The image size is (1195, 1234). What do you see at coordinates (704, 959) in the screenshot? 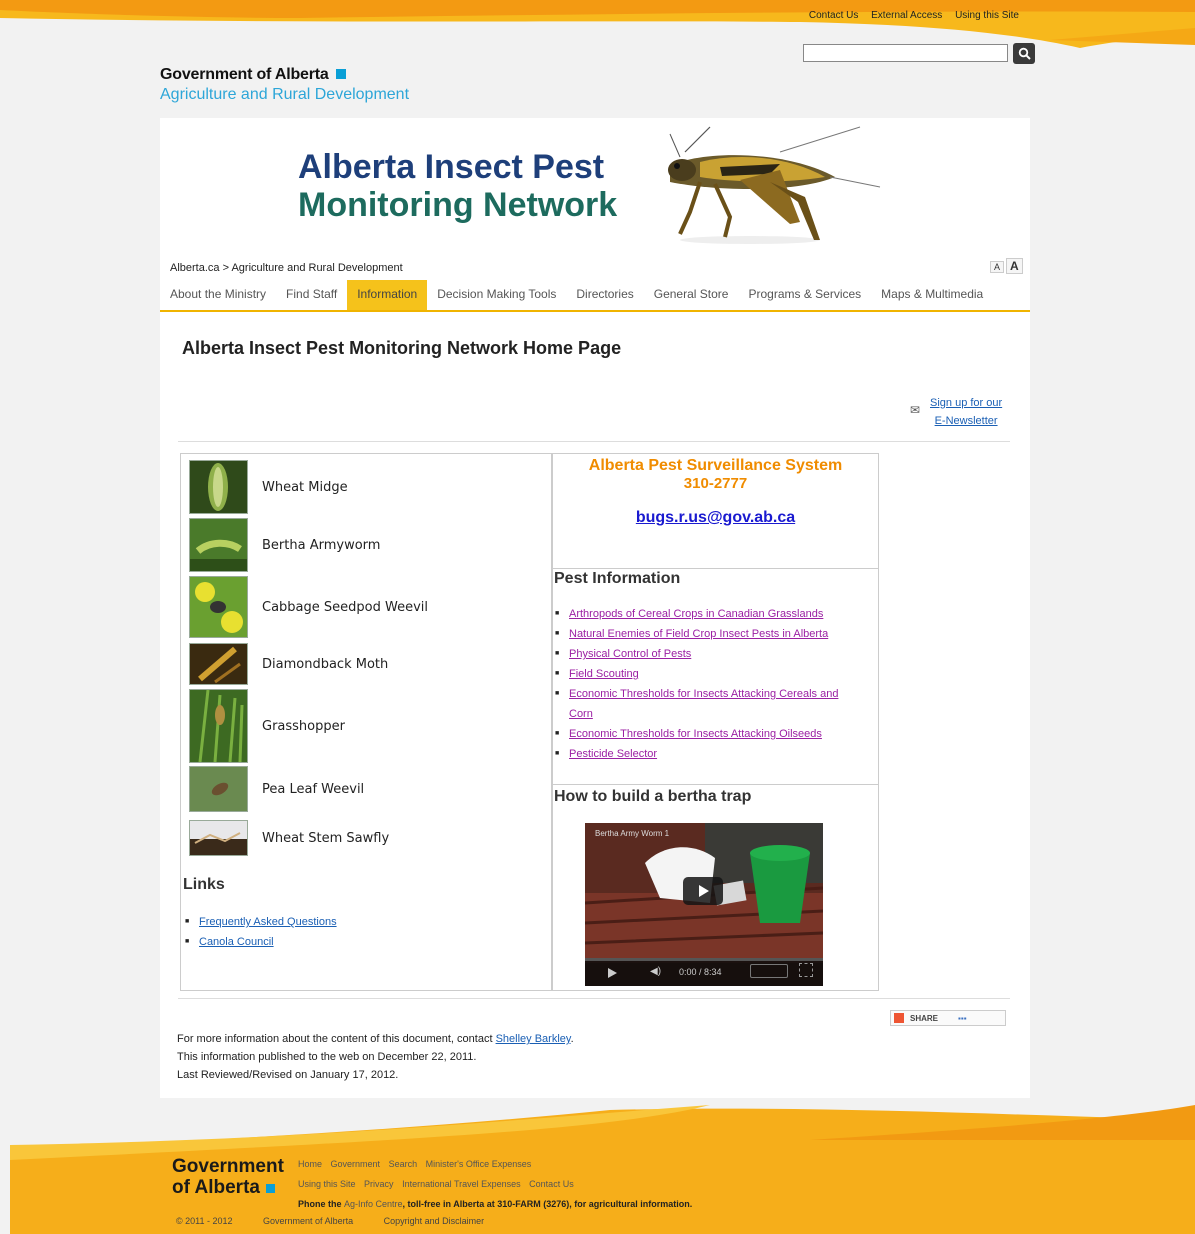
I see `video-progress-bar` at bounding box center [704, 959].